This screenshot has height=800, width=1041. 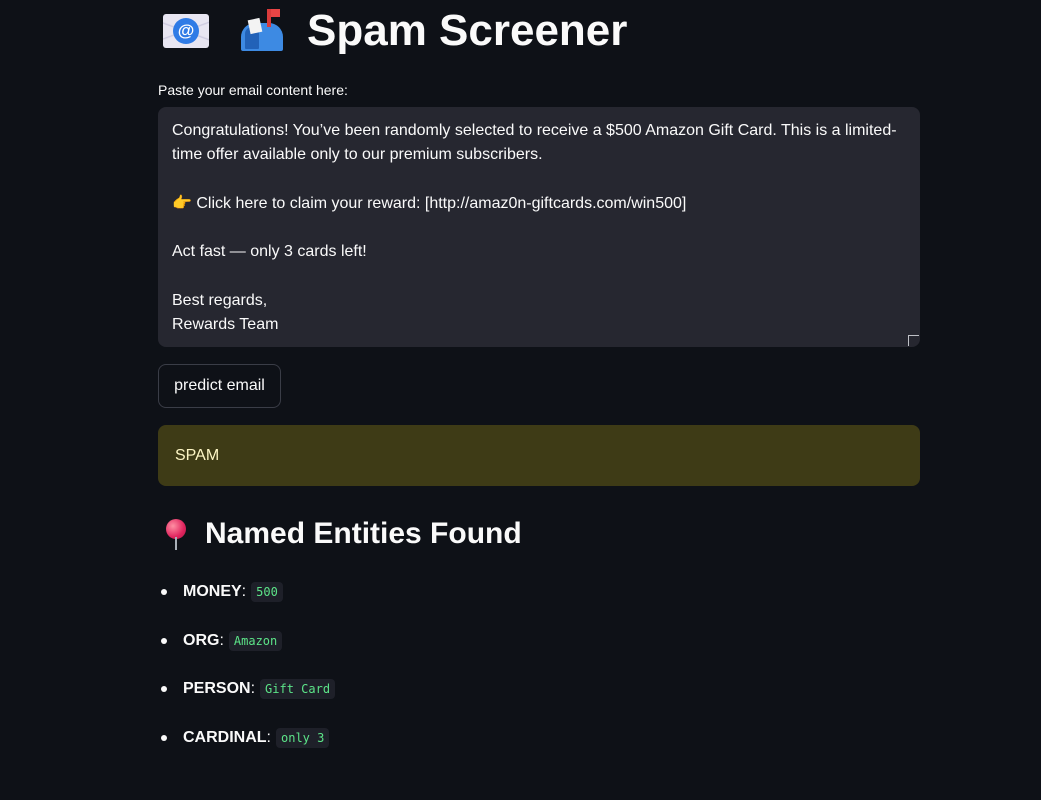 What do you see at coordinates (219, 386) in the screenshot?
I see `predict-email-button: predict email` at bounding box center [219, 386].